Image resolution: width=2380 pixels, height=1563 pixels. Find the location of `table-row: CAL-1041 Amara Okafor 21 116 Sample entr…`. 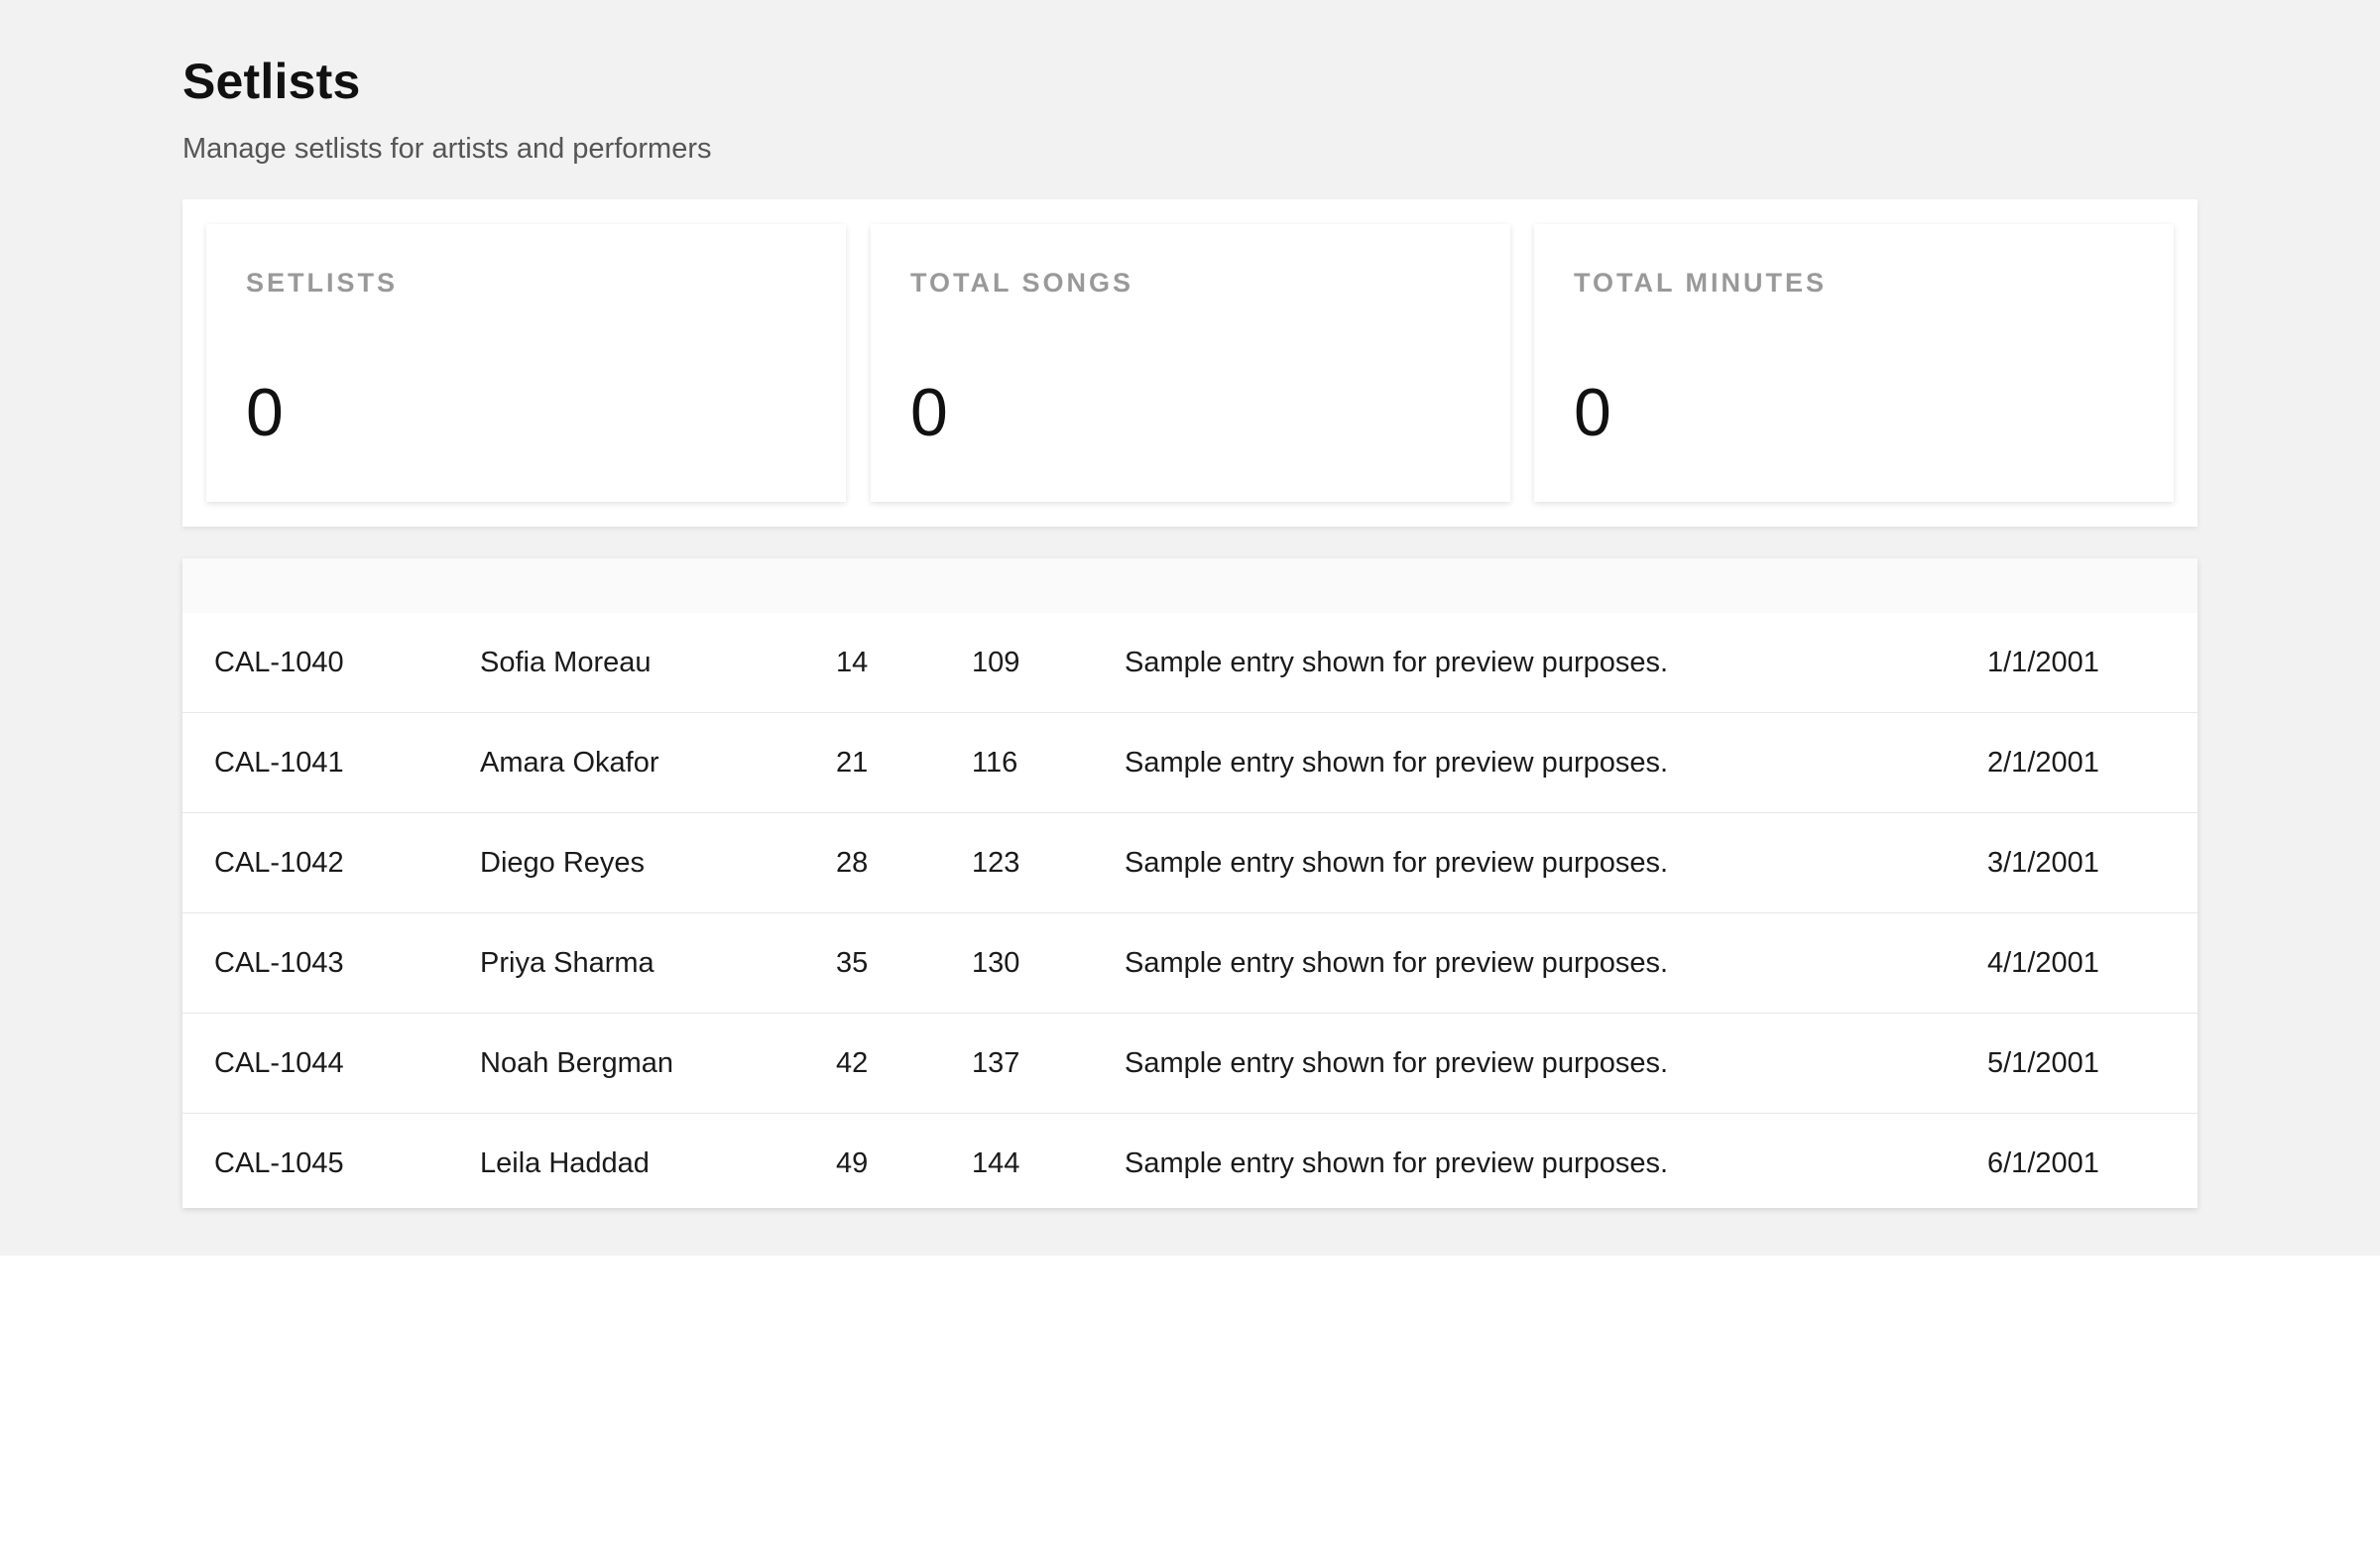

table-row: CAL-1041 Amara Okafor 21 116 Sample entr… is located at coordinates (1190, 762).